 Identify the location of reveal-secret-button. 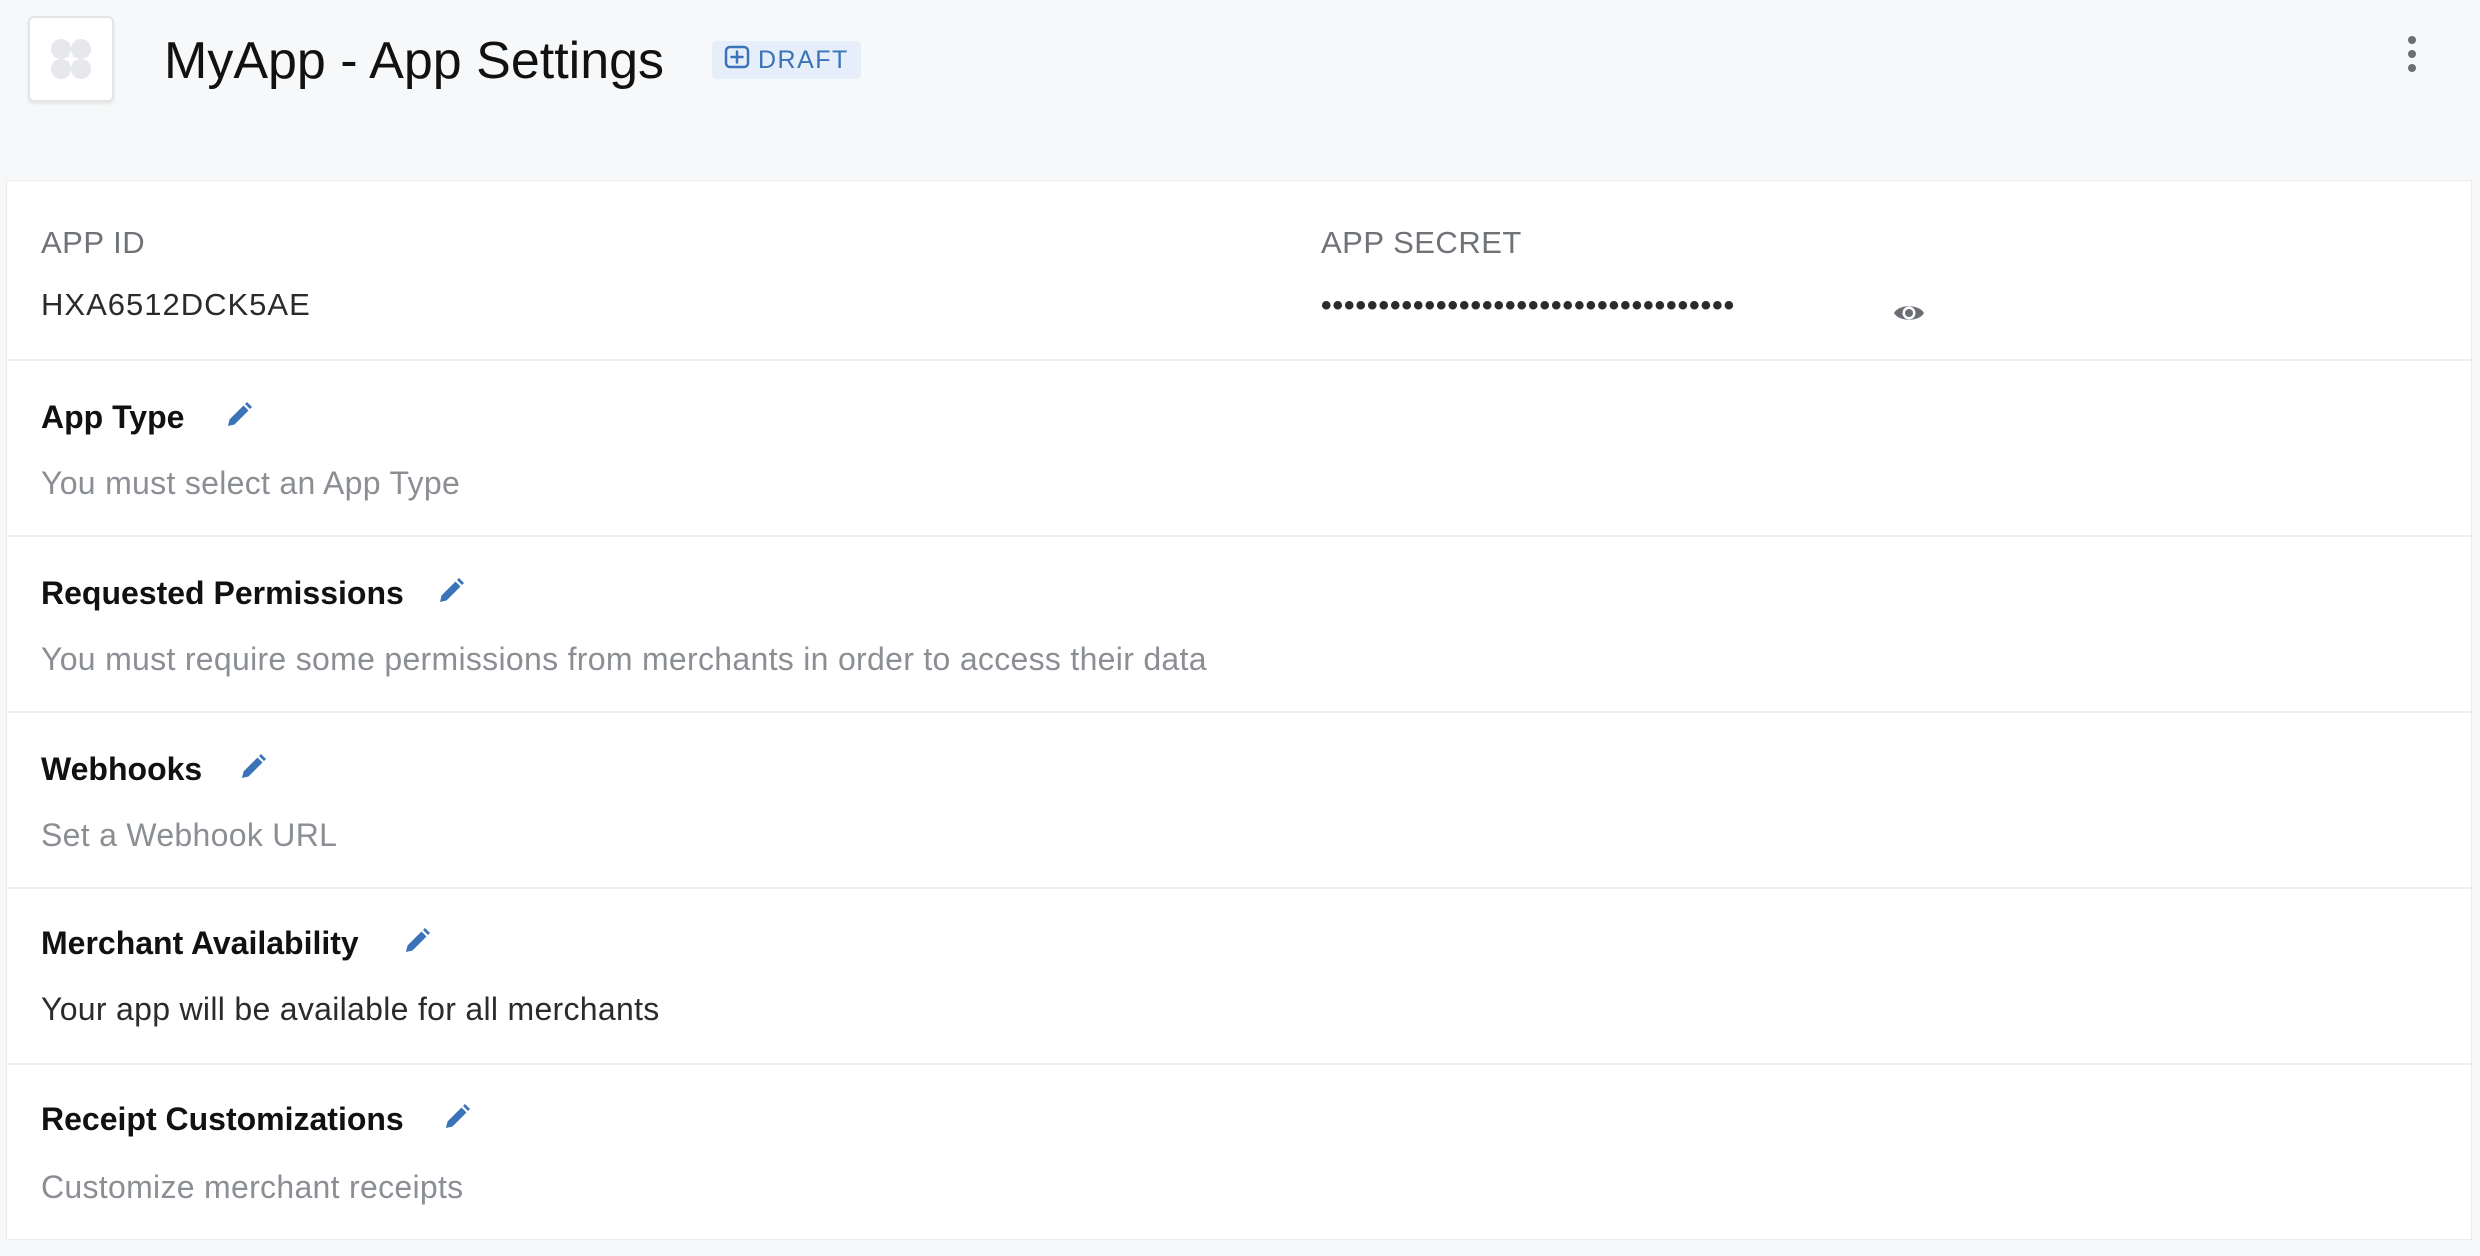
(1909, 315).